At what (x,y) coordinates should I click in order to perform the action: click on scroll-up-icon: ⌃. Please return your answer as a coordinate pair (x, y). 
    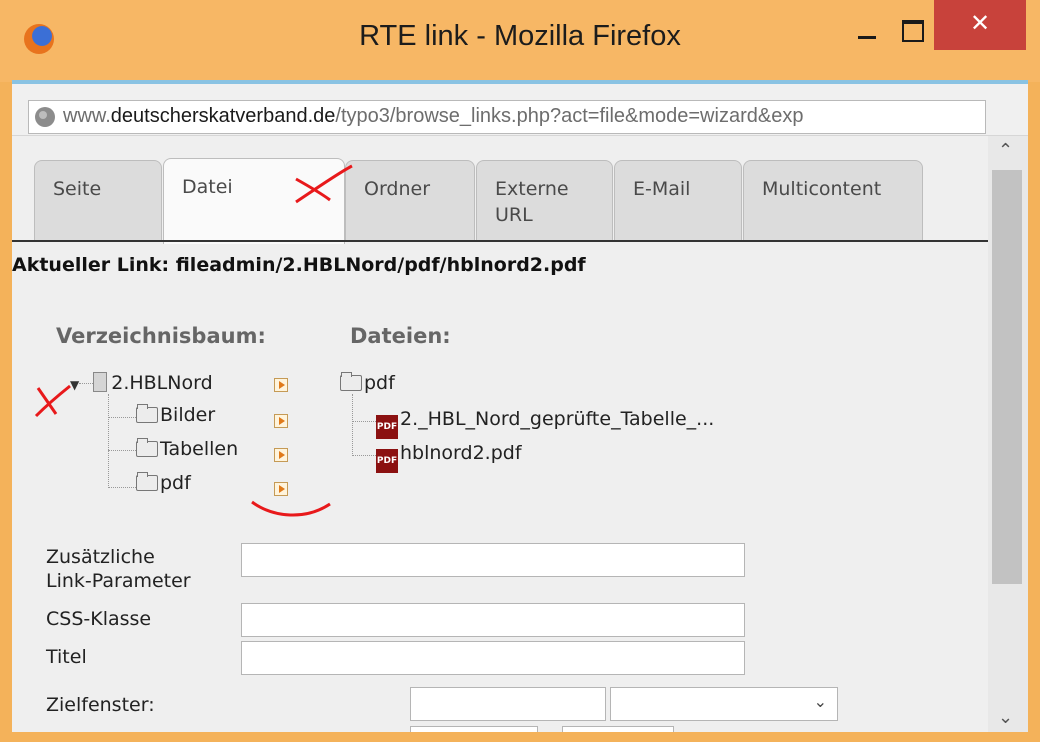
    Looking at the image, I should click on (1005, 150).